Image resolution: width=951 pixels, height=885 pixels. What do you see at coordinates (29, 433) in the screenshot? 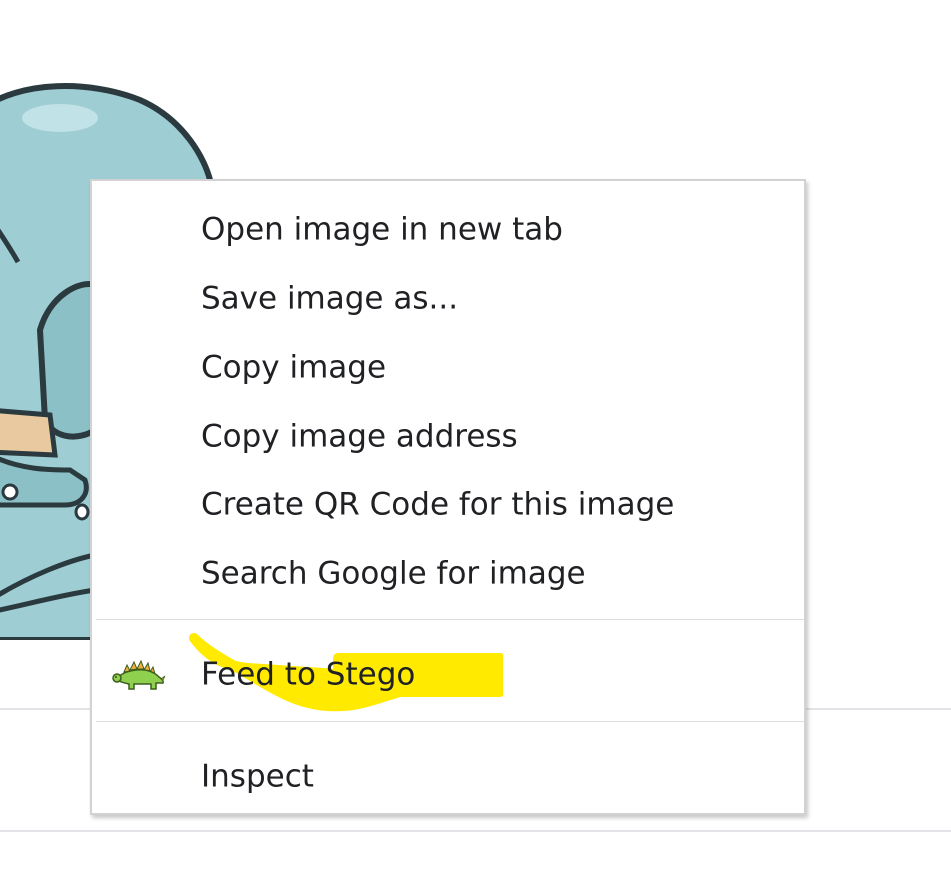
I see `dinosaur-belly` at bounding box center [29, 433].